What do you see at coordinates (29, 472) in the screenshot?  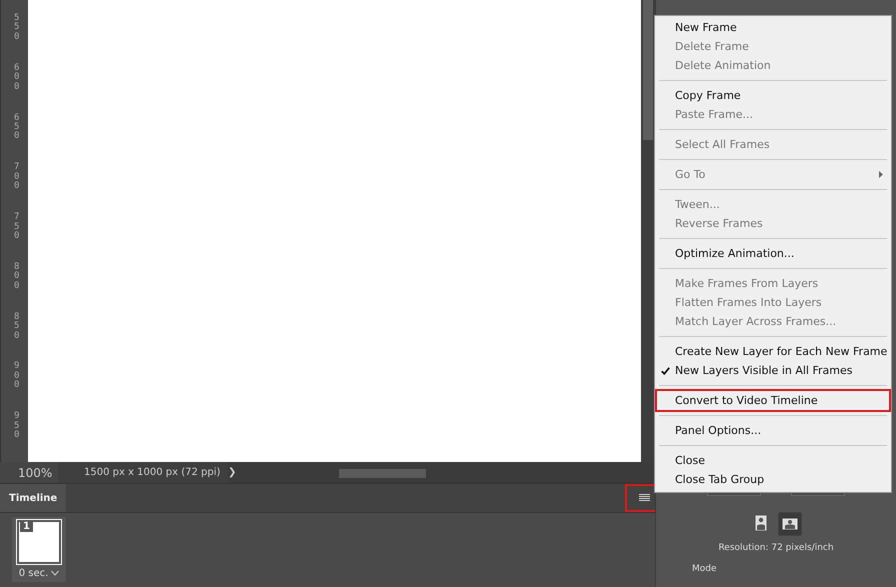 I see `zoom-level: 100%` at bounding box center [29, 472].